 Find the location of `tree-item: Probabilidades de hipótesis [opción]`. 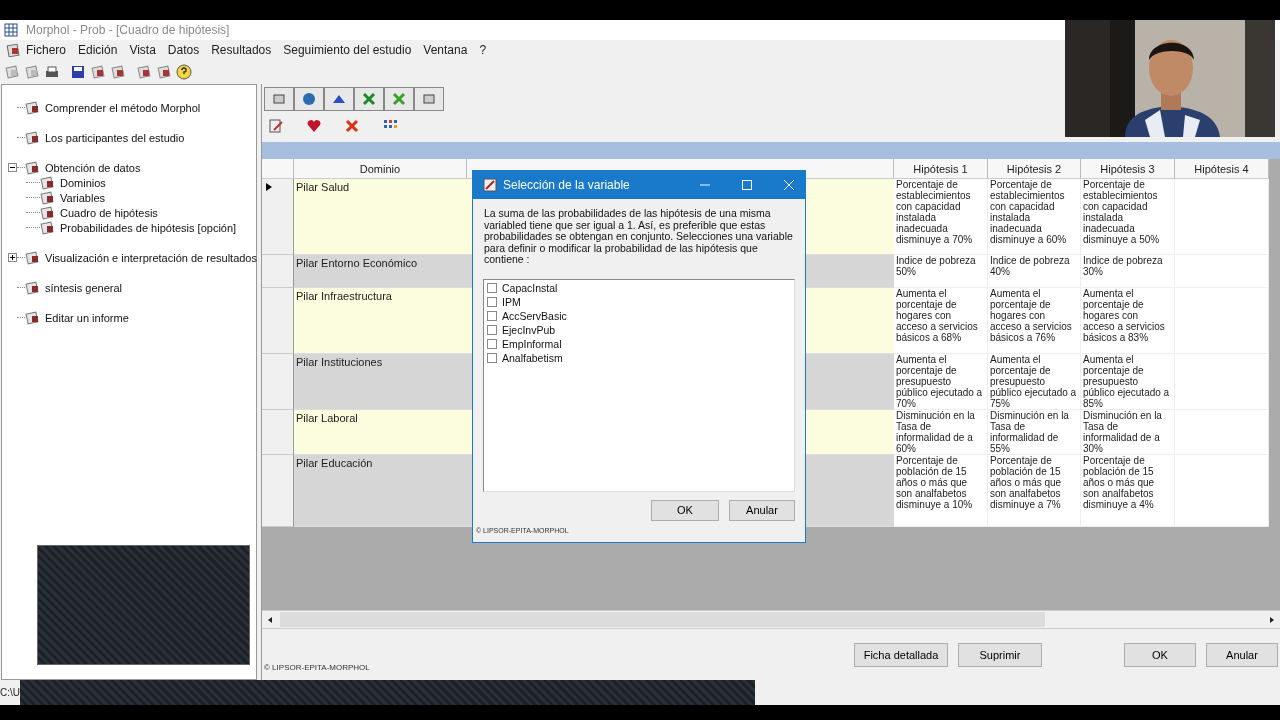

tree-item: Probabilidades de hipótesis [opción] is located at coordinates (148, 227).